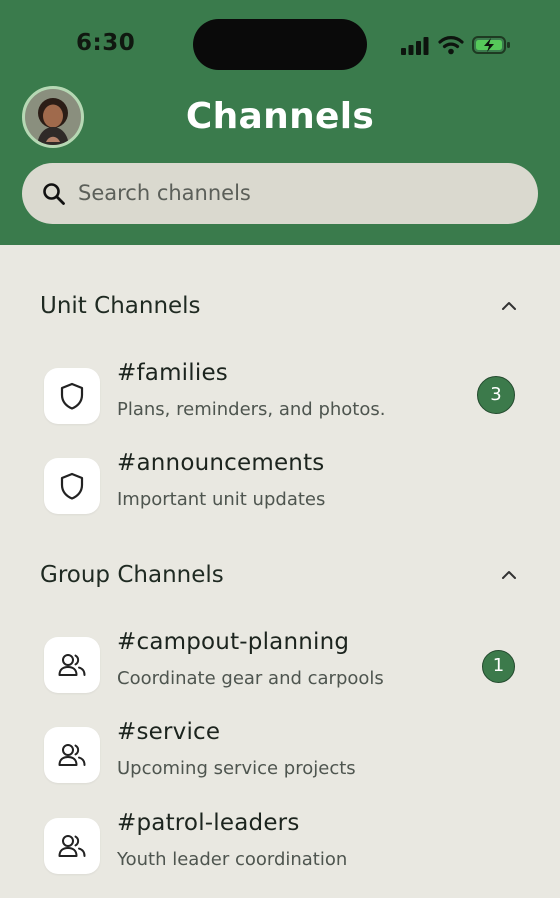 This screenshot has width=560, height=898. What do you see at coordinates (233, 642) in the screenshot?
I see `channel-name: #campout-planning` at bounding box center [233, 642].